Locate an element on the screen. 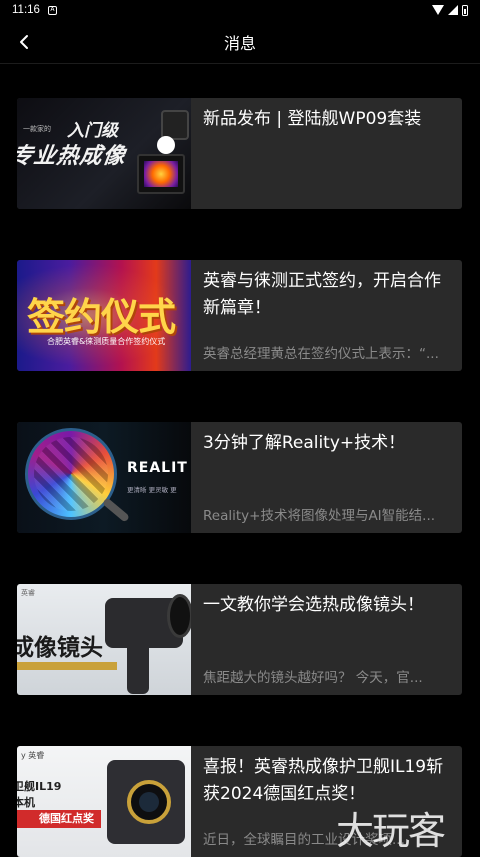 This screenshot has width=480, height=857. battery-icon is located at coordinates (465, 10).